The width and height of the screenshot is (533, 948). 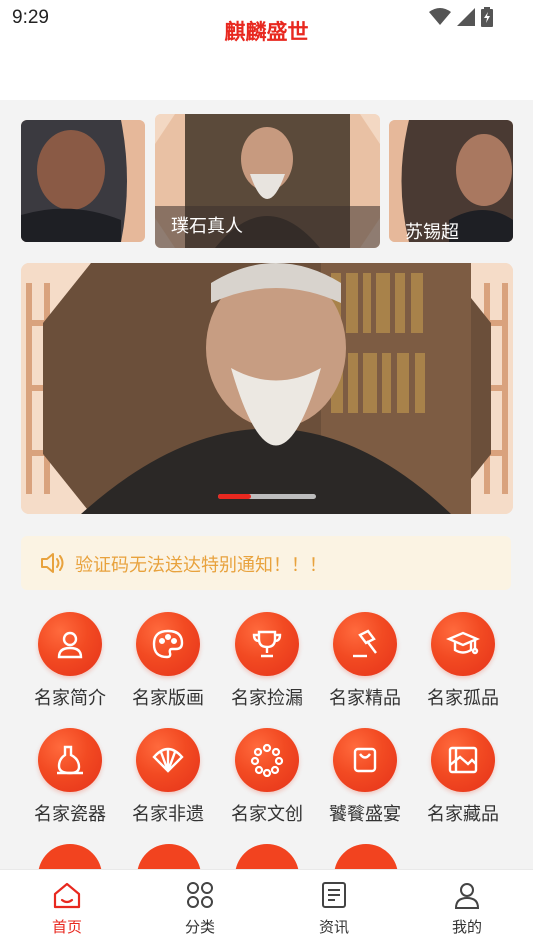 I want to click on nav-home: 首页, so click(x=67, y=908).